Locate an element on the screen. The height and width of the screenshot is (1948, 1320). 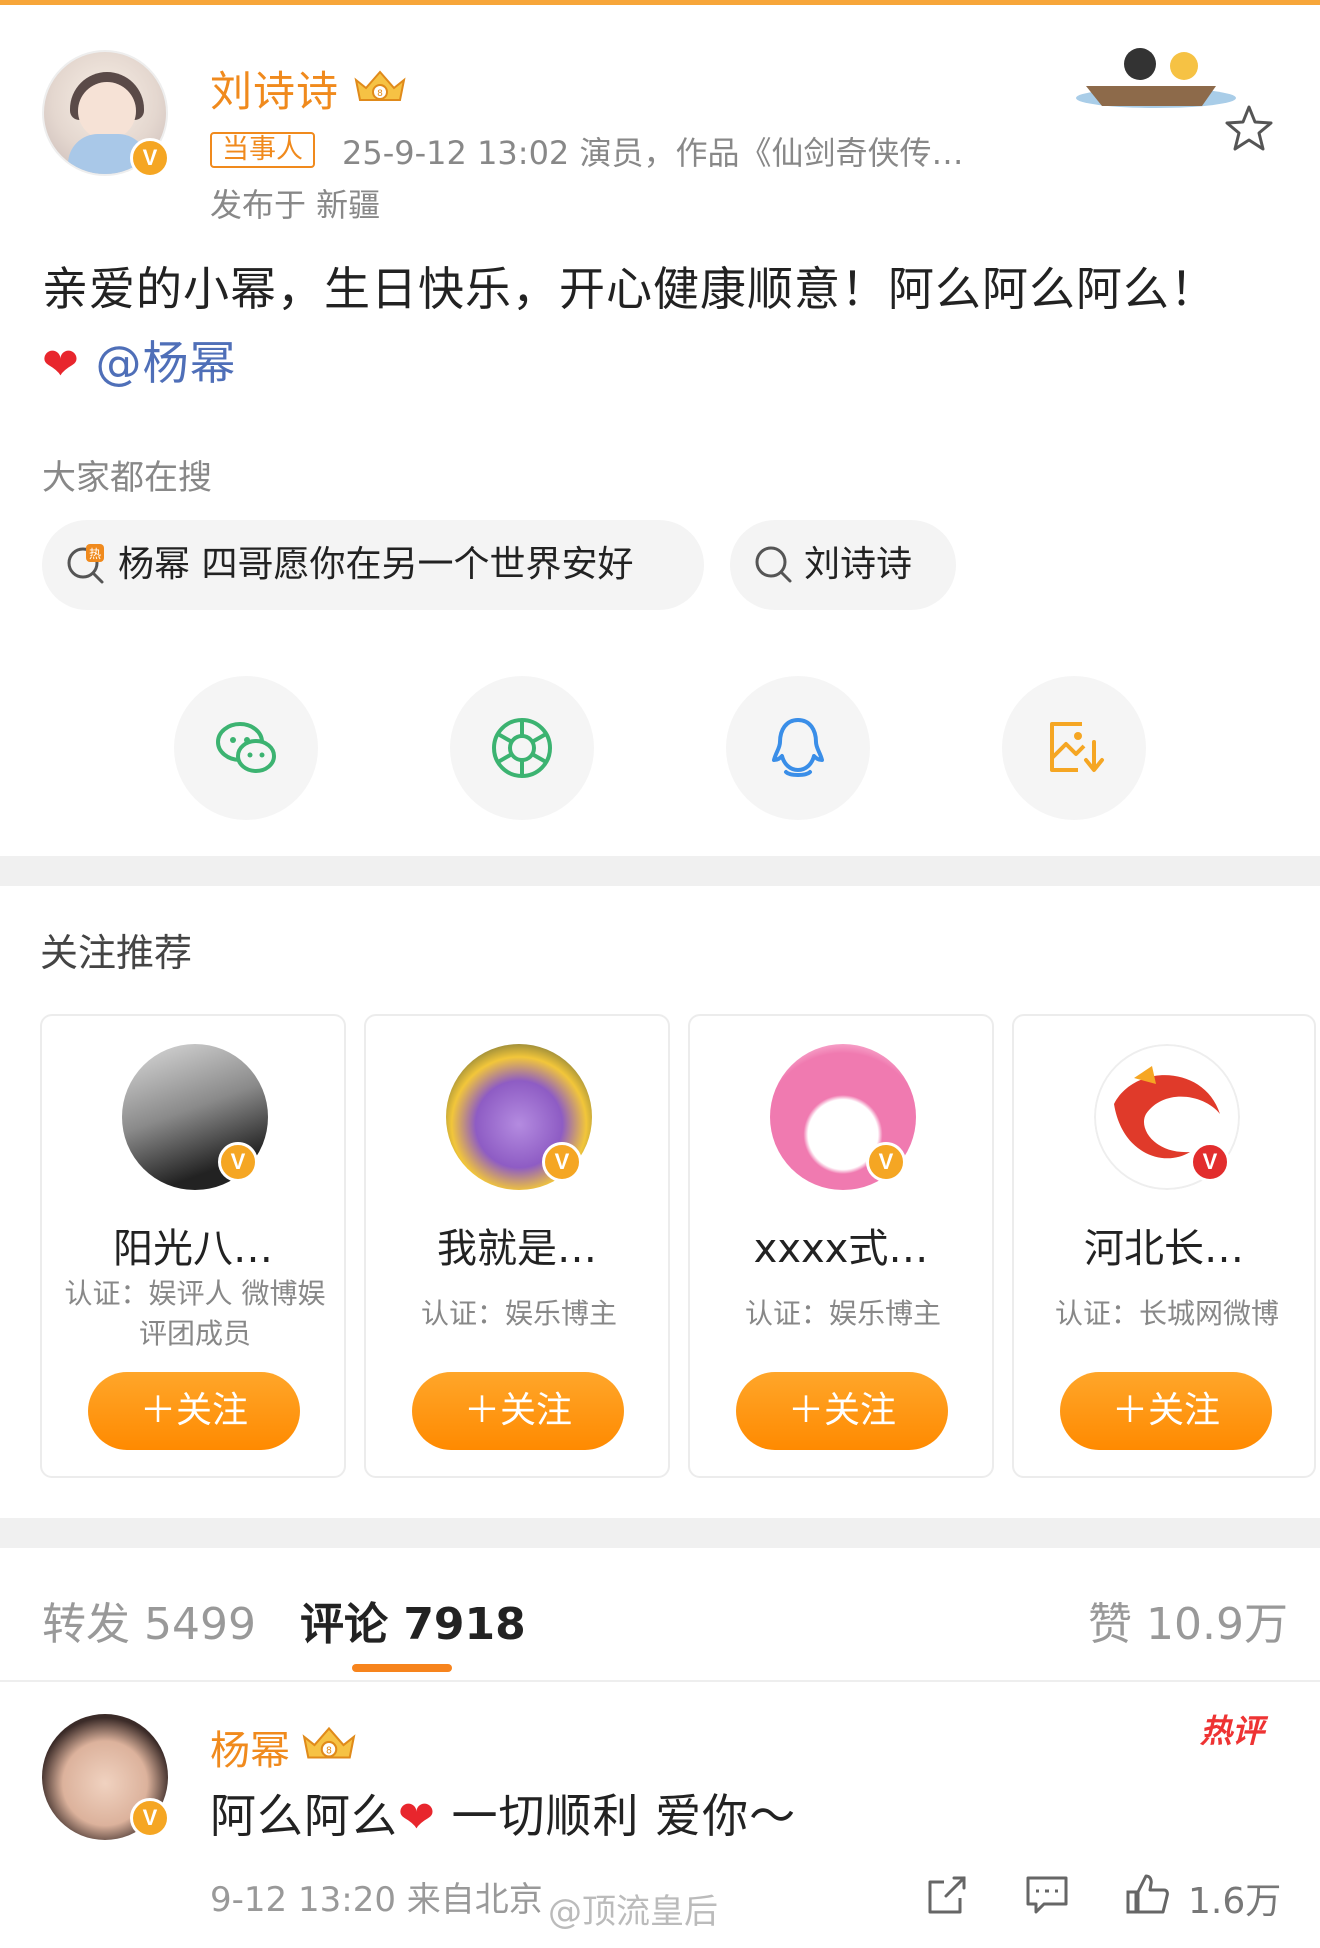
moments-icon is located at coordinates (522, 748).